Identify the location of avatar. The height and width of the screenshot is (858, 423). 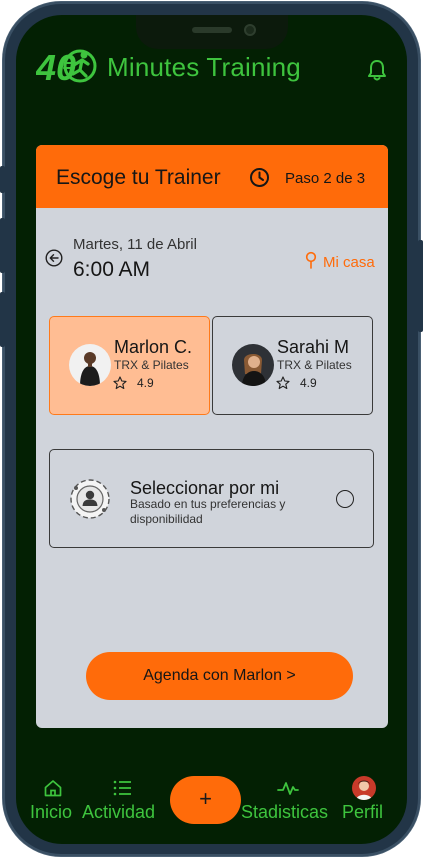
(364, 788).